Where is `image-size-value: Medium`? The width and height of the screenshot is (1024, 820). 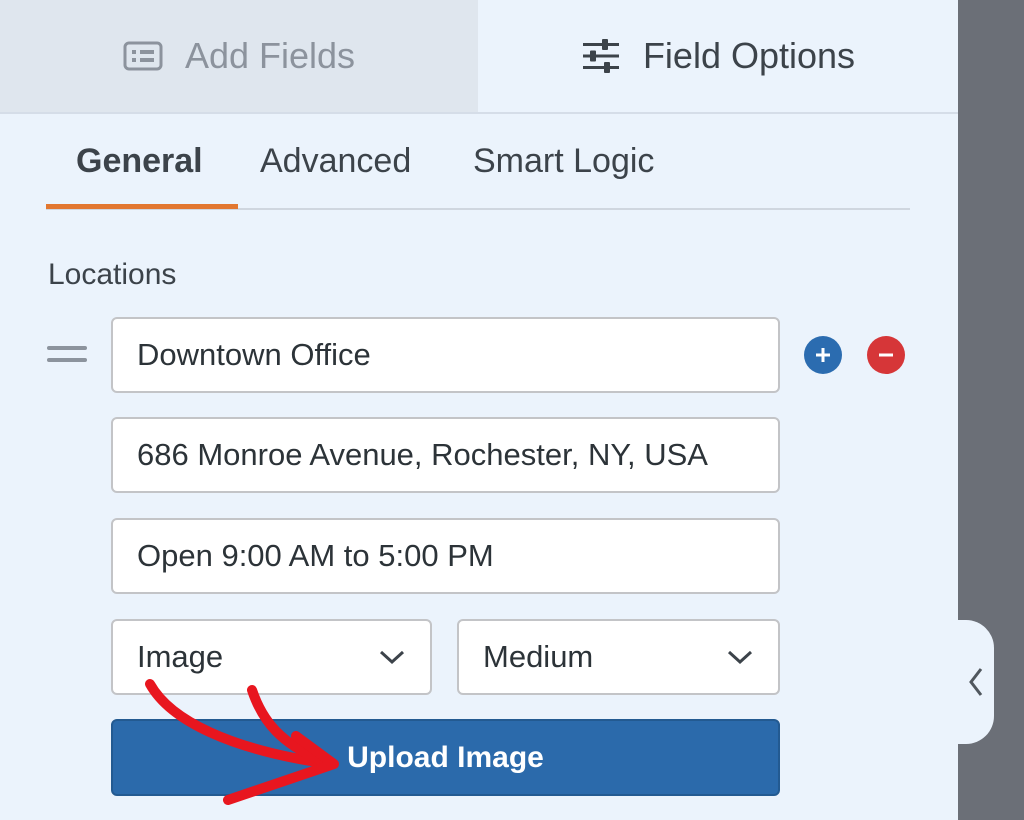 image-size-value: Medium is located at coordinates (538, 656).